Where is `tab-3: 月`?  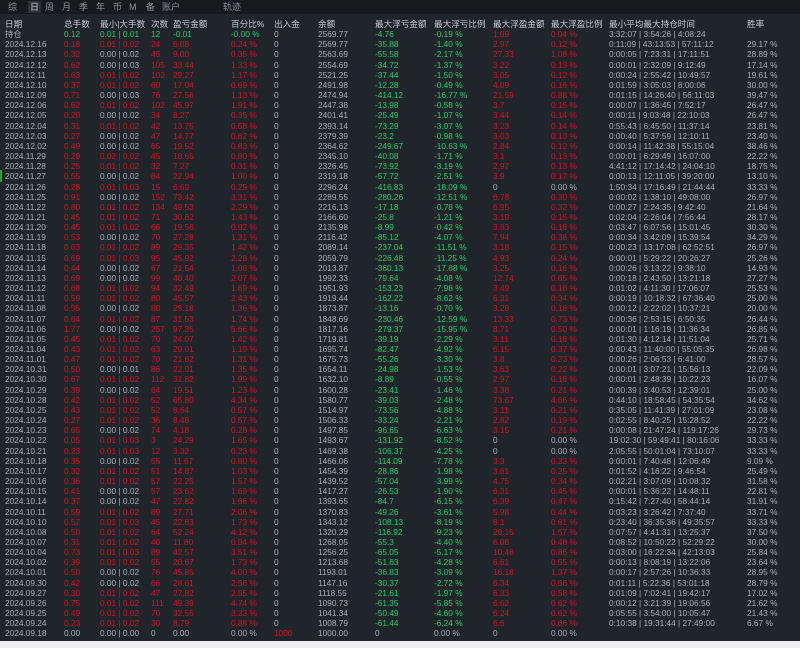
tab-3: 月 is located at coordinates (66, 7).